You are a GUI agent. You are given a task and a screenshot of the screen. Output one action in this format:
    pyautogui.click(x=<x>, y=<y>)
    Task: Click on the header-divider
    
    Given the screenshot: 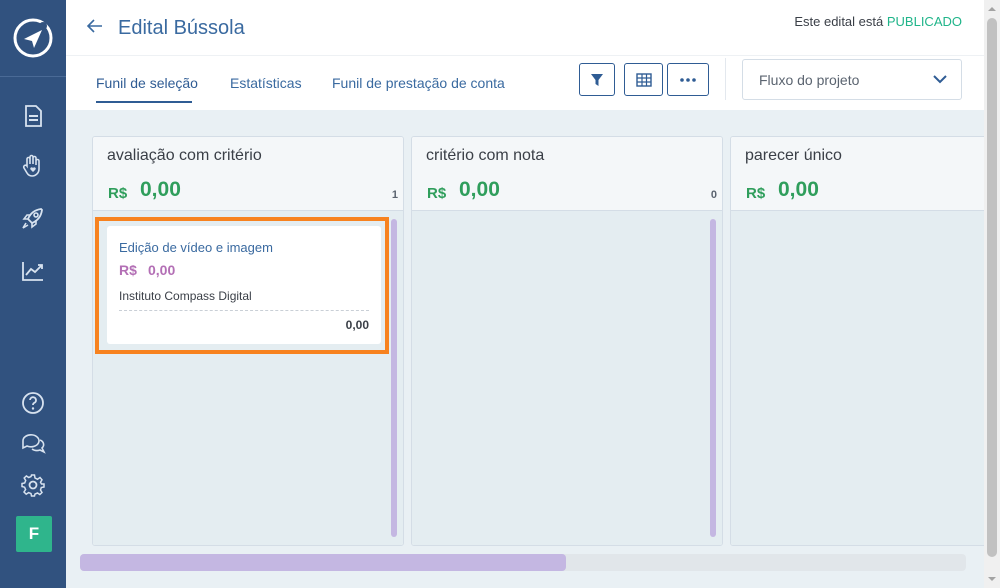 What is the action you would take?
    pyautogui.click(x=525, y=55)
    